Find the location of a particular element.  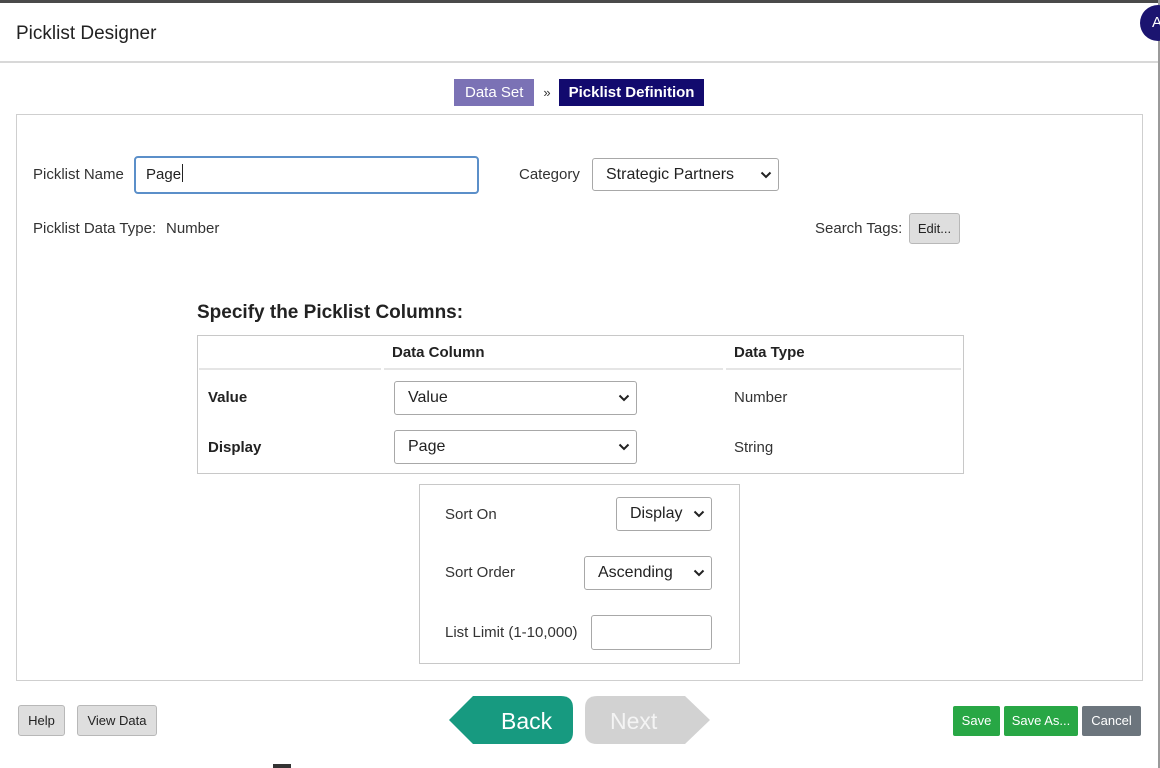

category-label: Category is located at coordinates (549, 174).